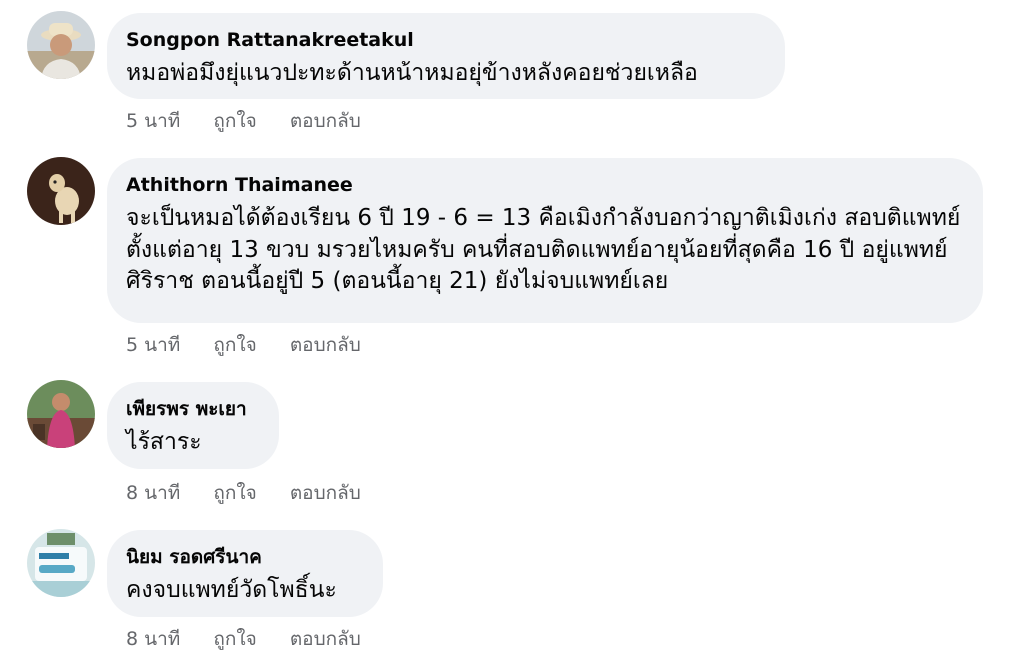  I want to click on comment-text: คงจบแพทย์วัดโพธิ์นะ, so click(231, 590).